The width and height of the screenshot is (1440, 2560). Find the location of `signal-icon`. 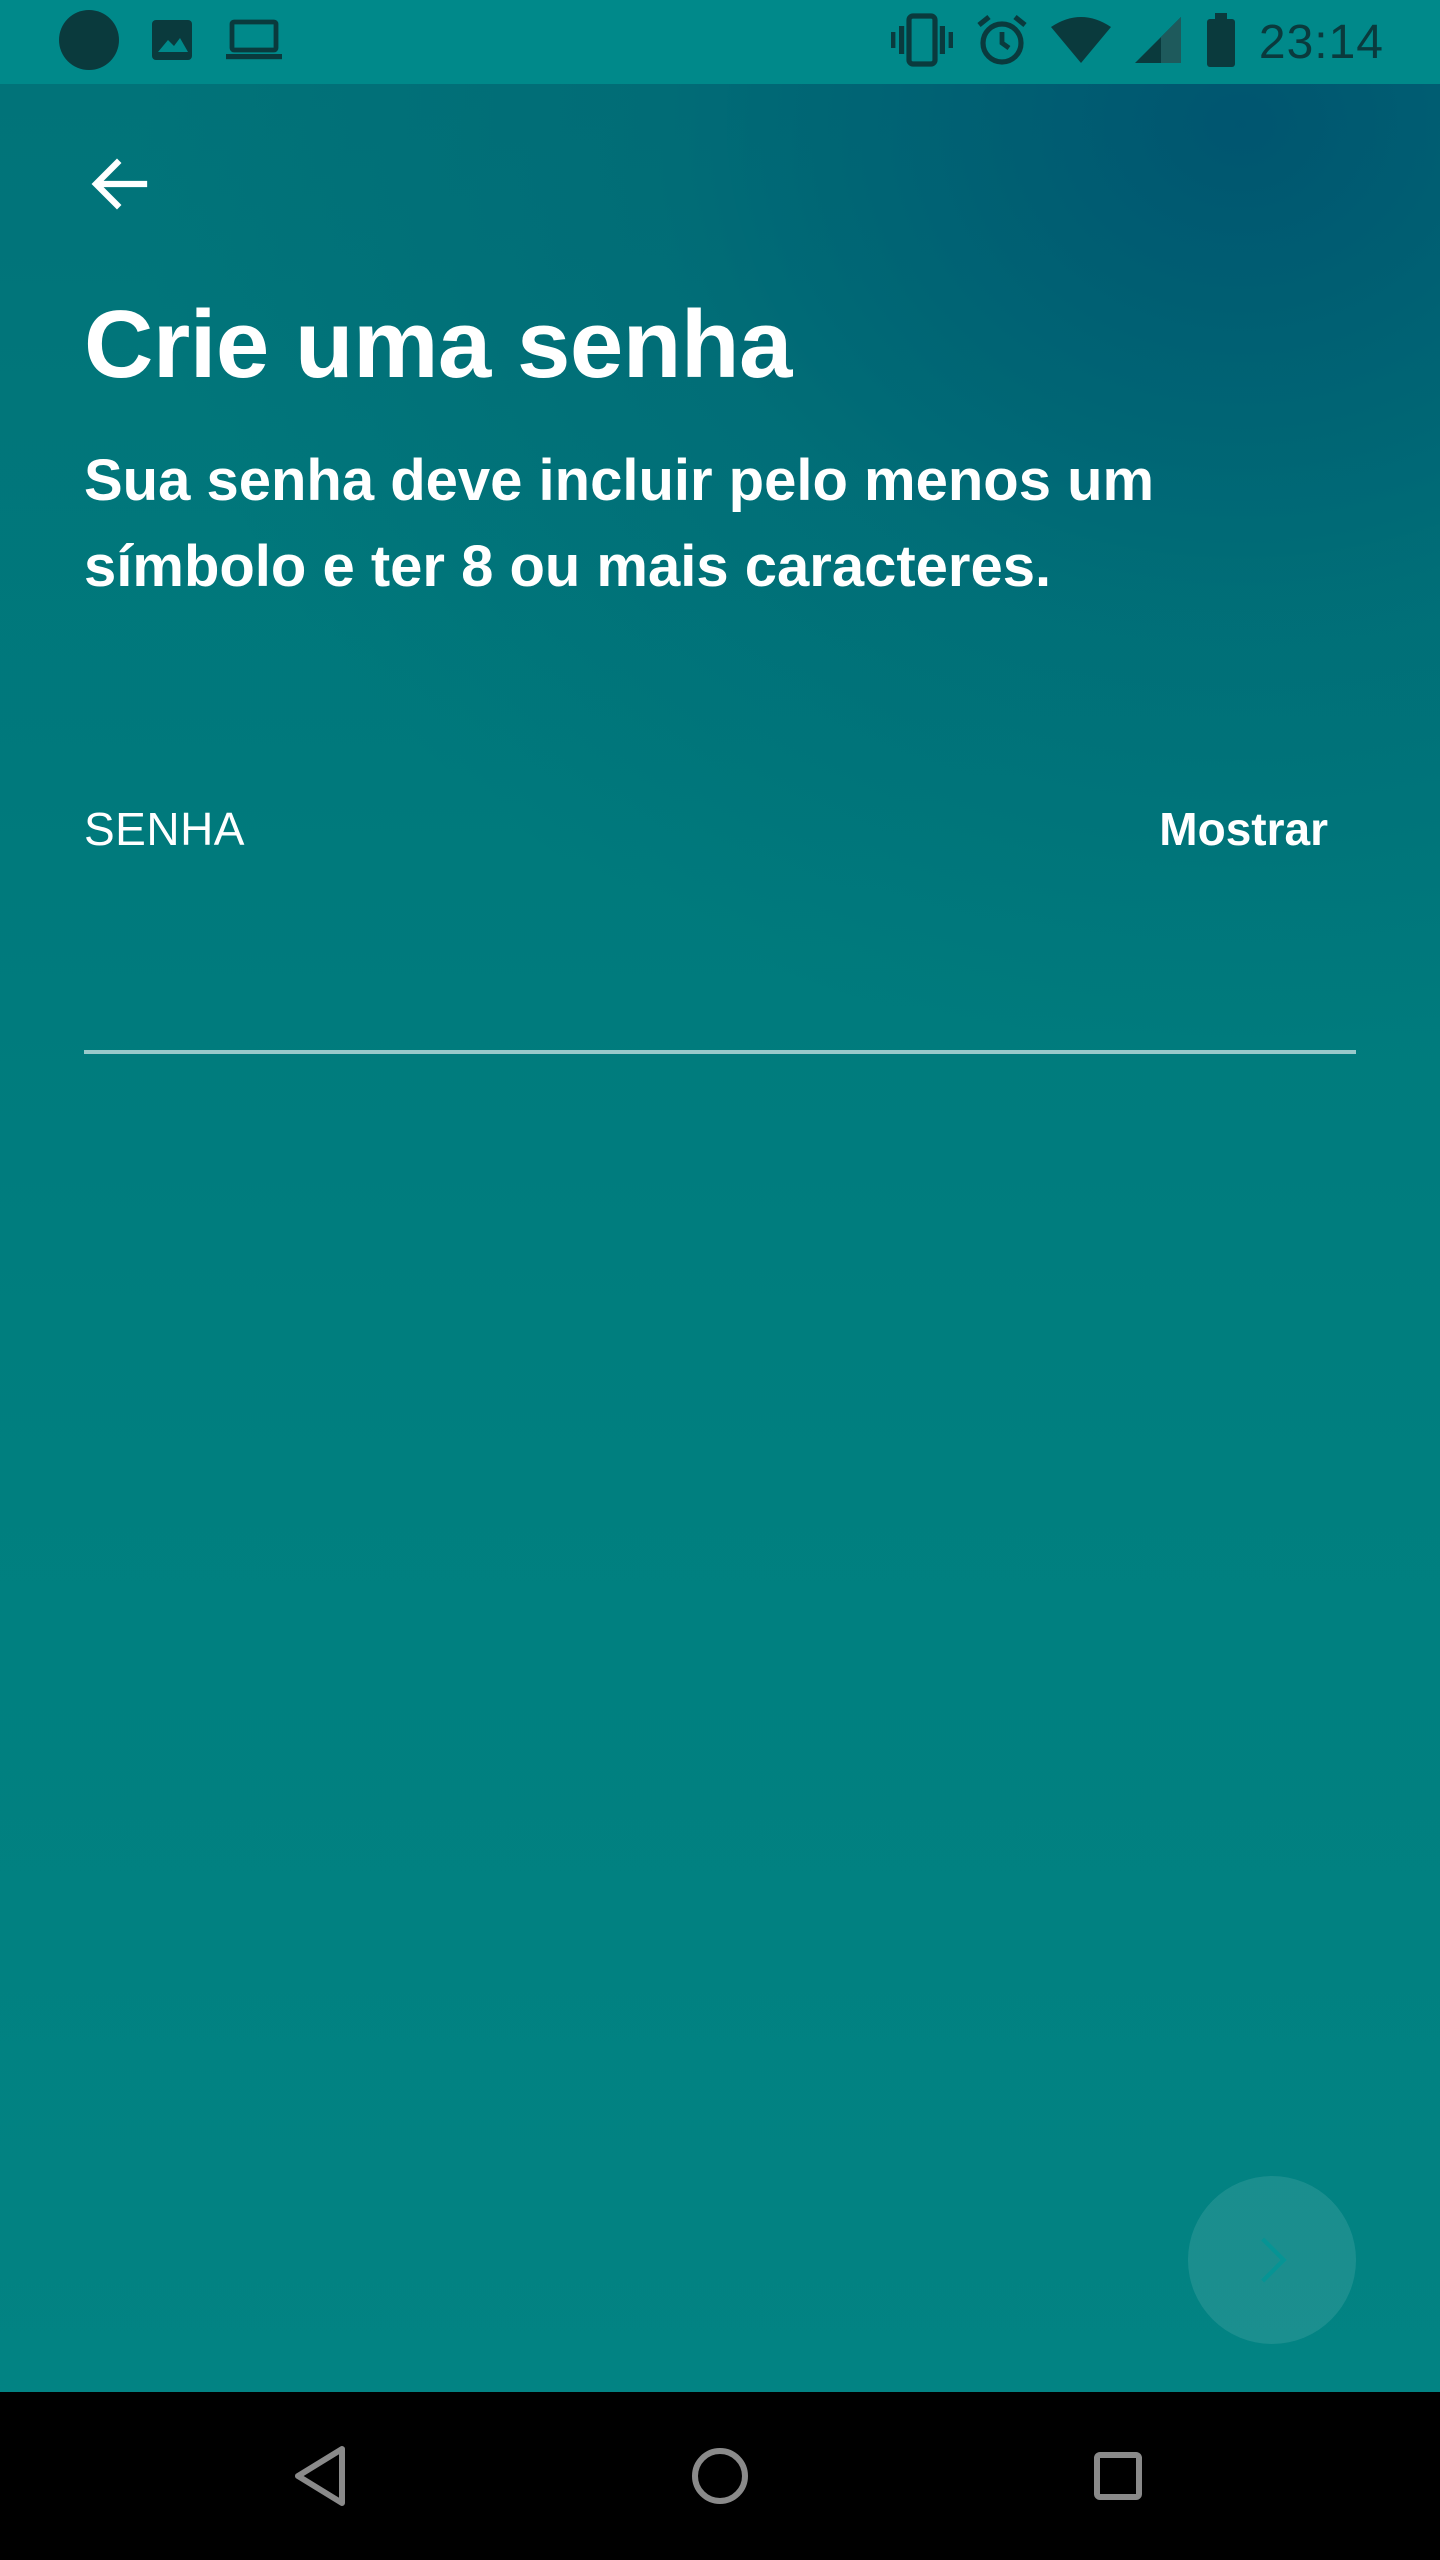

signal-icon is located at coordinates (1158, 42).